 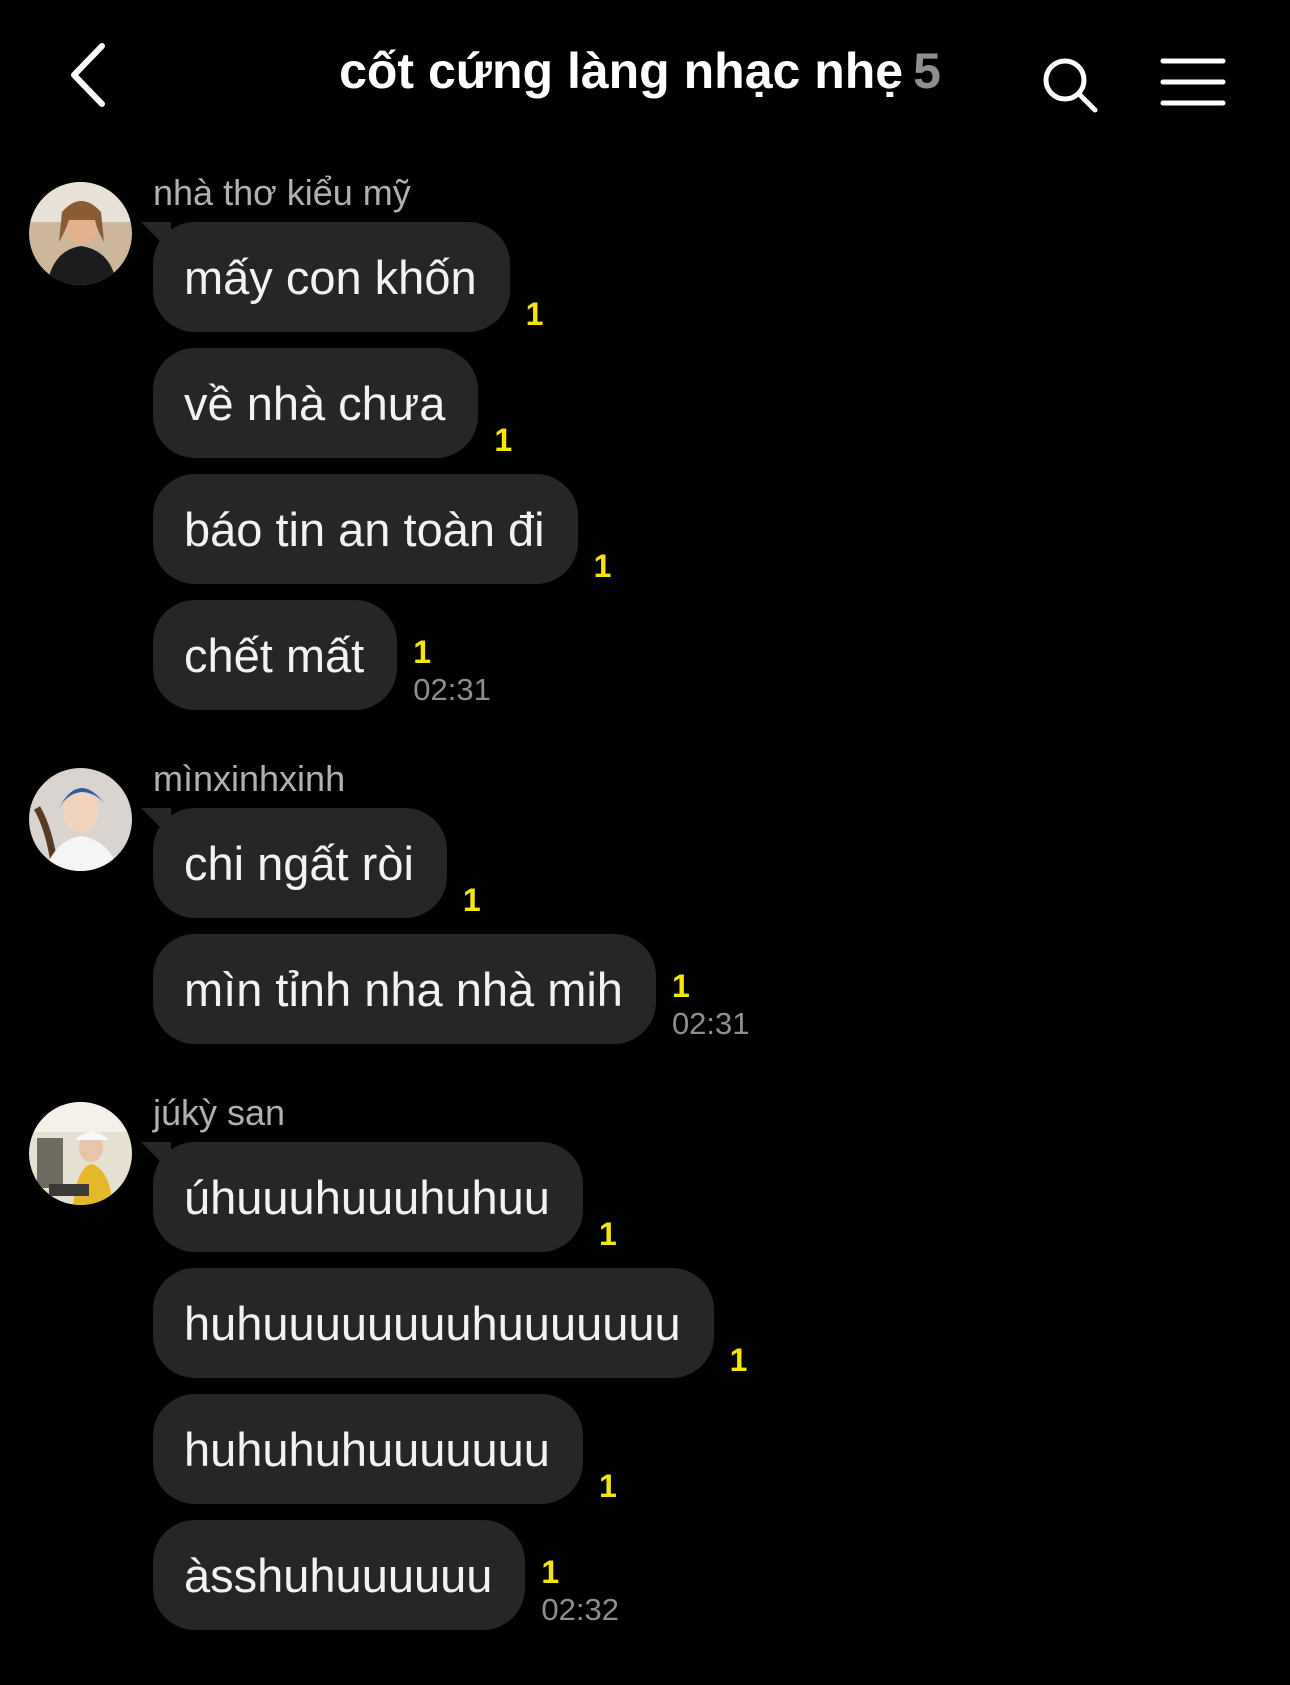 I want to click on message-bubble: báo tin an toàn đi, so click(x=365, y=529).